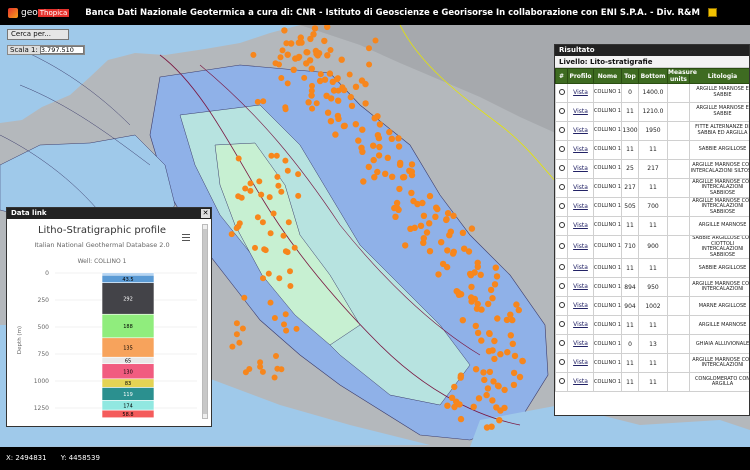 This screenshot has width=750, height=470. I want to click on chart-scrollbar, so click(205, 321).